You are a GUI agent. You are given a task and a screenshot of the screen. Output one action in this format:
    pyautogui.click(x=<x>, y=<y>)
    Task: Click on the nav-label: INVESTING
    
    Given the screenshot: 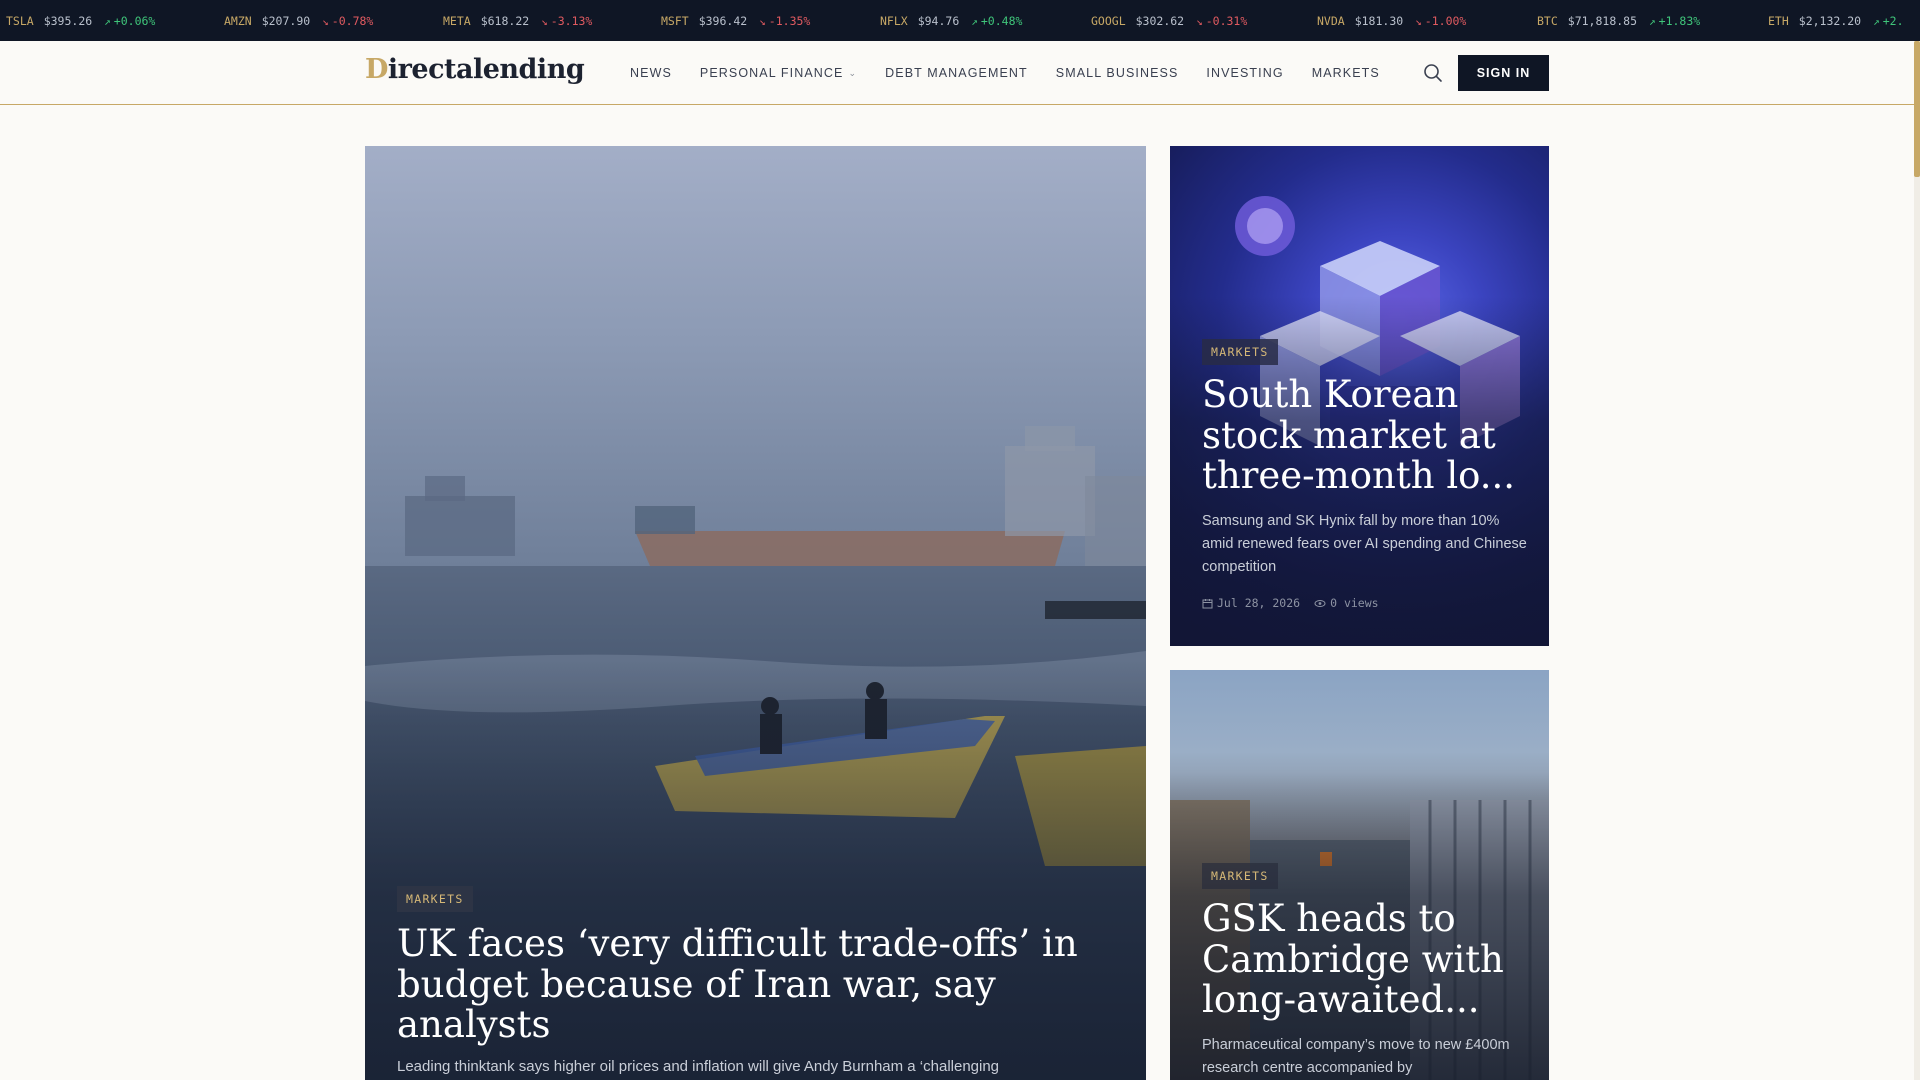 What is the action you would take?
    pyautogui.click(x=1245, y=73)
    